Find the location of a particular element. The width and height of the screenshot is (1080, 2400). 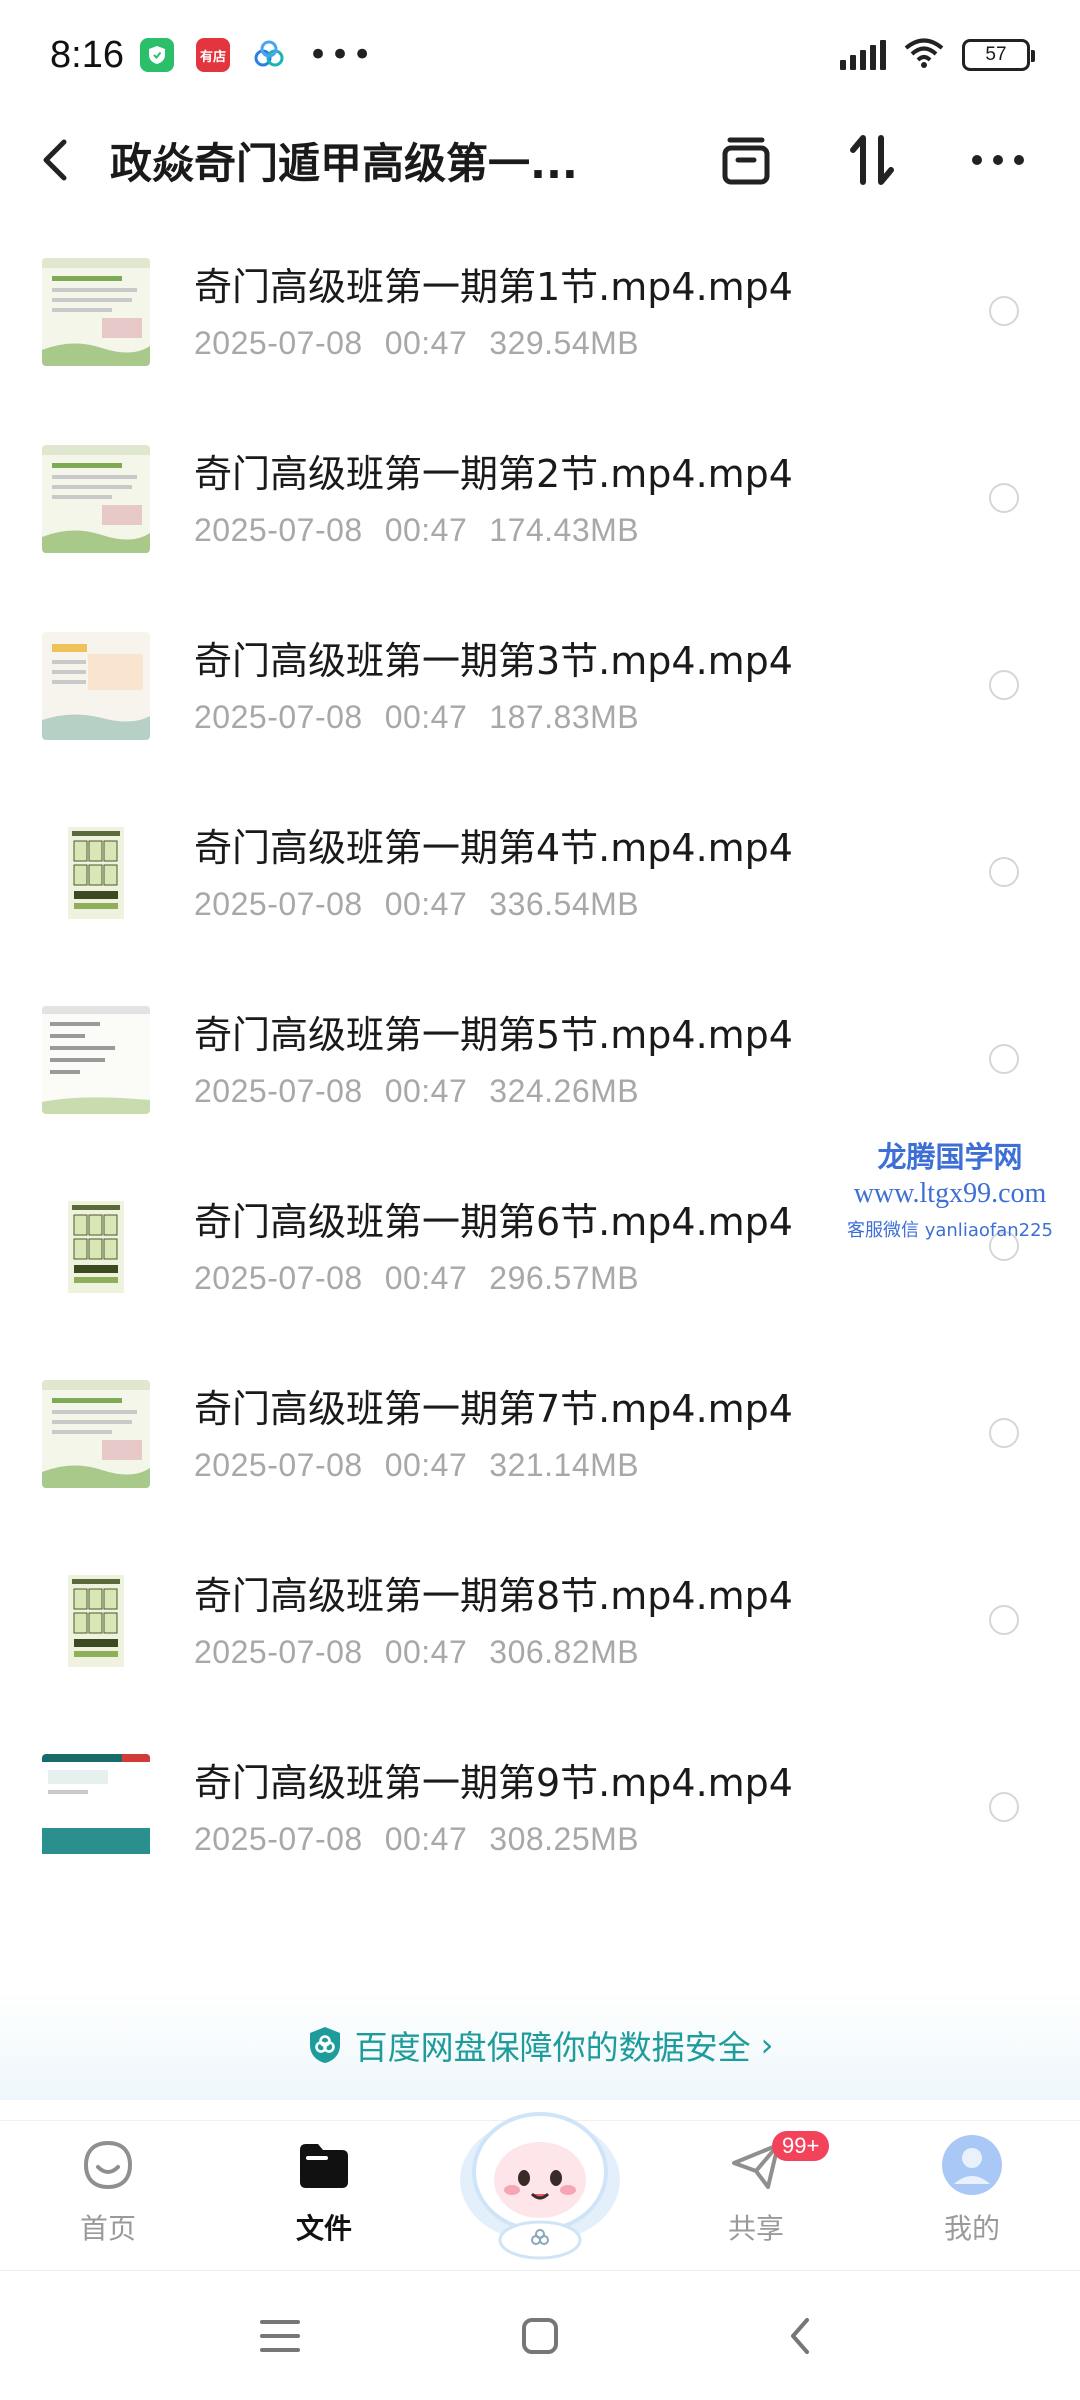

file-meta: 2025-07-08 00:47 308.25MB is located at coordinates (493, 1839).